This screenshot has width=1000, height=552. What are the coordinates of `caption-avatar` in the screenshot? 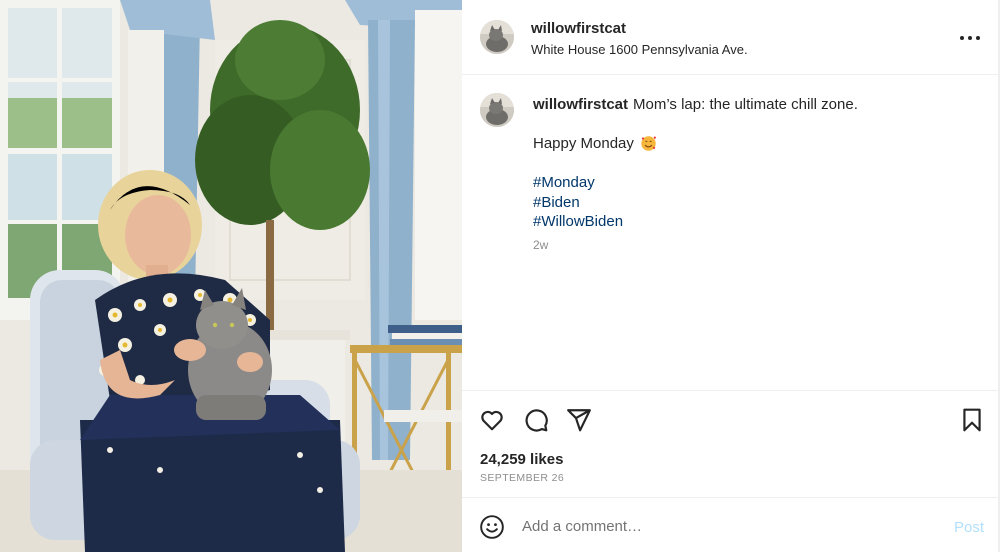 It's located at (497, 110).